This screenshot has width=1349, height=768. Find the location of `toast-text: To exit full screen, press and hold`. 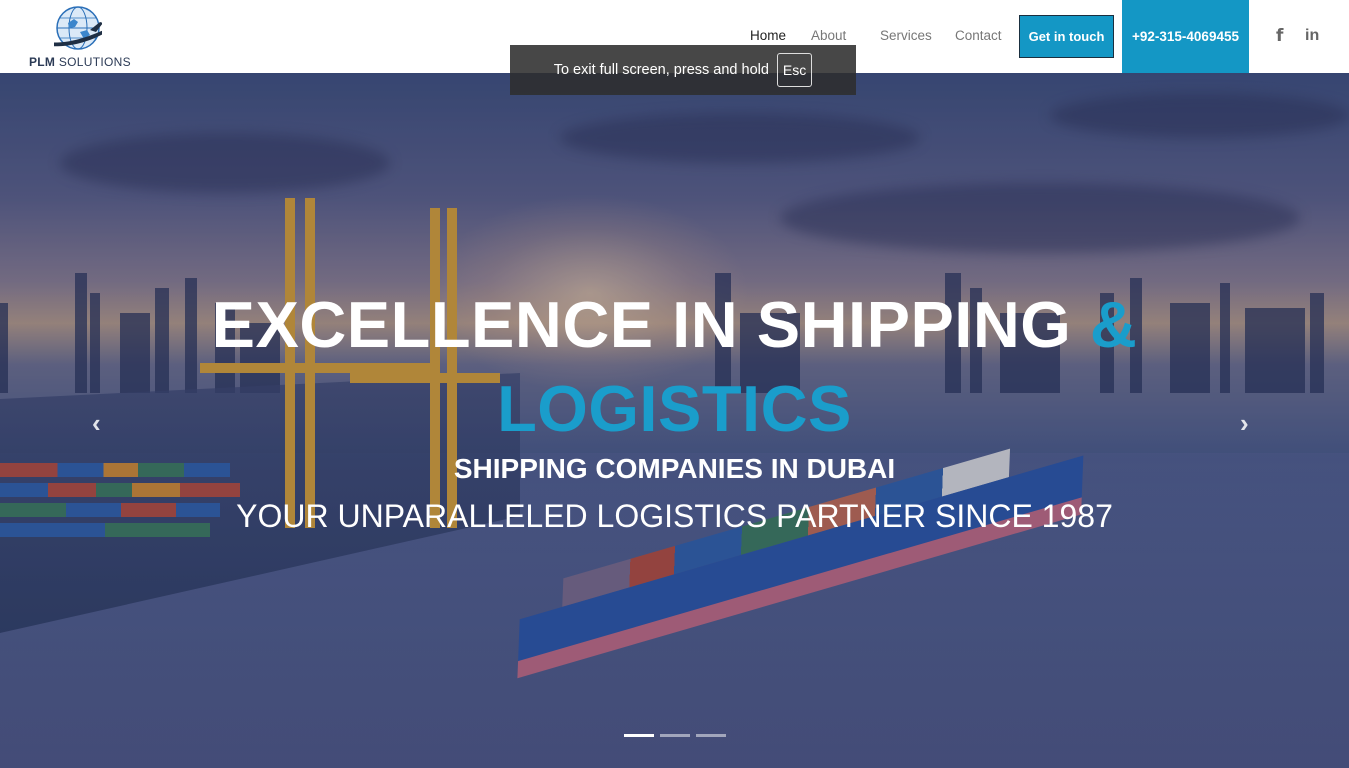

toast-text: To exit full screen, press and hold is located at coordinates (661, 70).